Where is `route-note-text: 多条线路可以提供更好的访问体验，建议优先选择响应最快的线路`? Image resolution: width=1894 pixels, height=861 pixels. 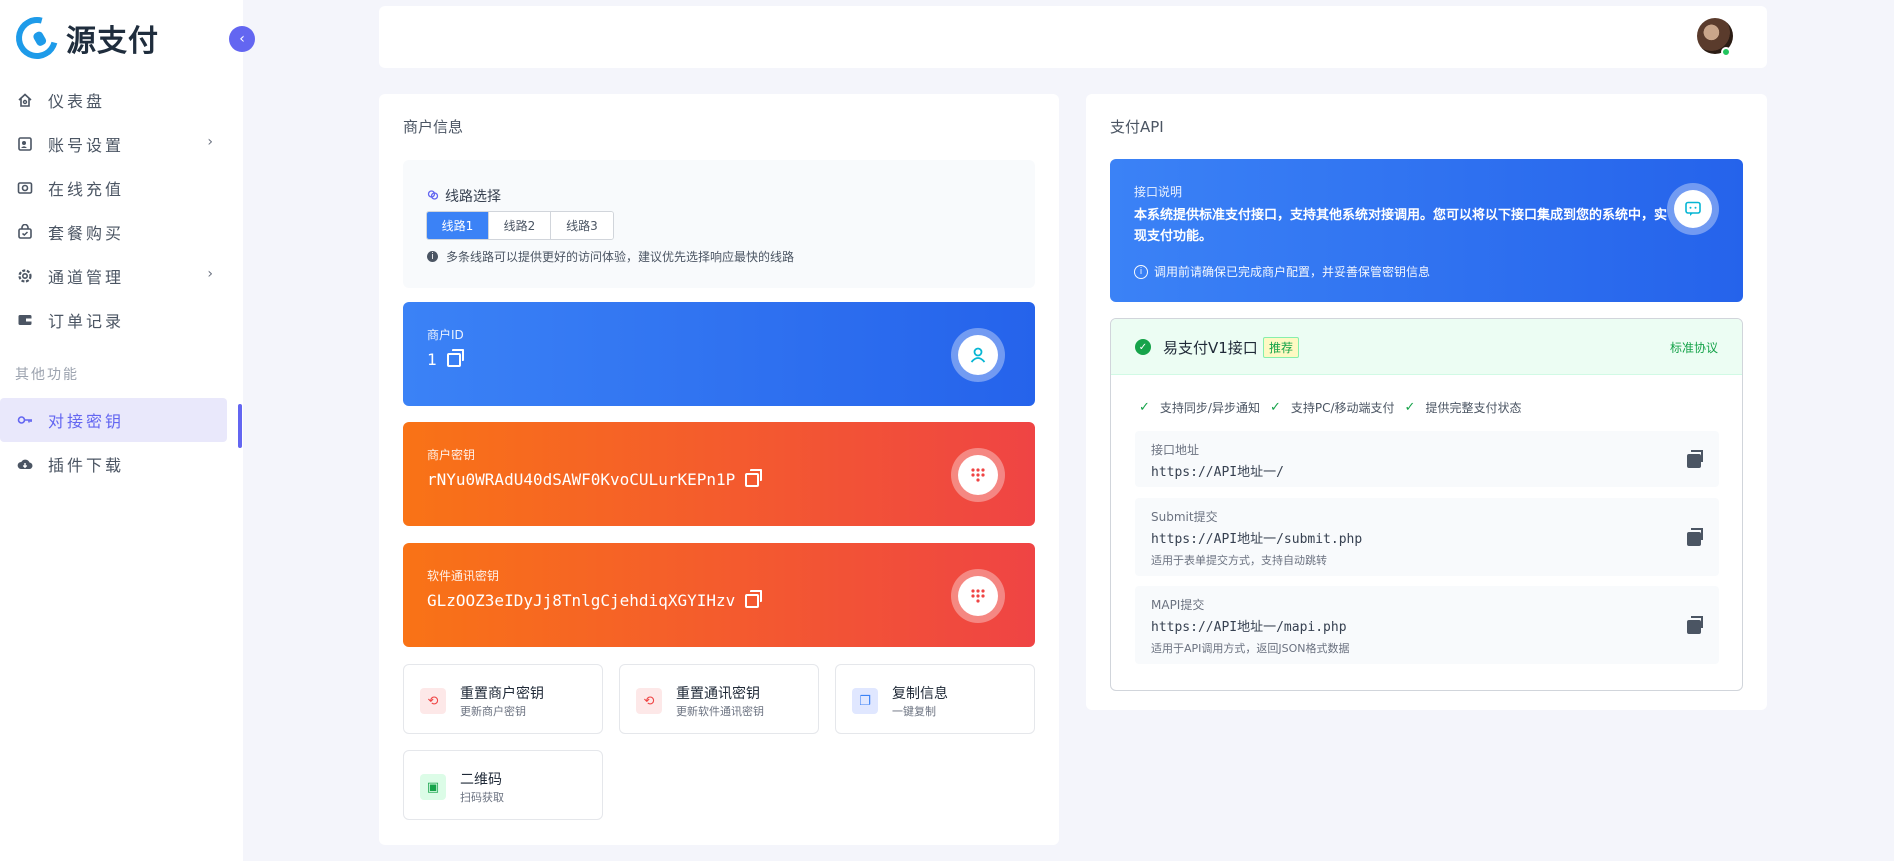 route-note-text: 多条线路可以提供更好的访问体验，建议优先选择响应最快的线路 is located at coordinates (620, 257).